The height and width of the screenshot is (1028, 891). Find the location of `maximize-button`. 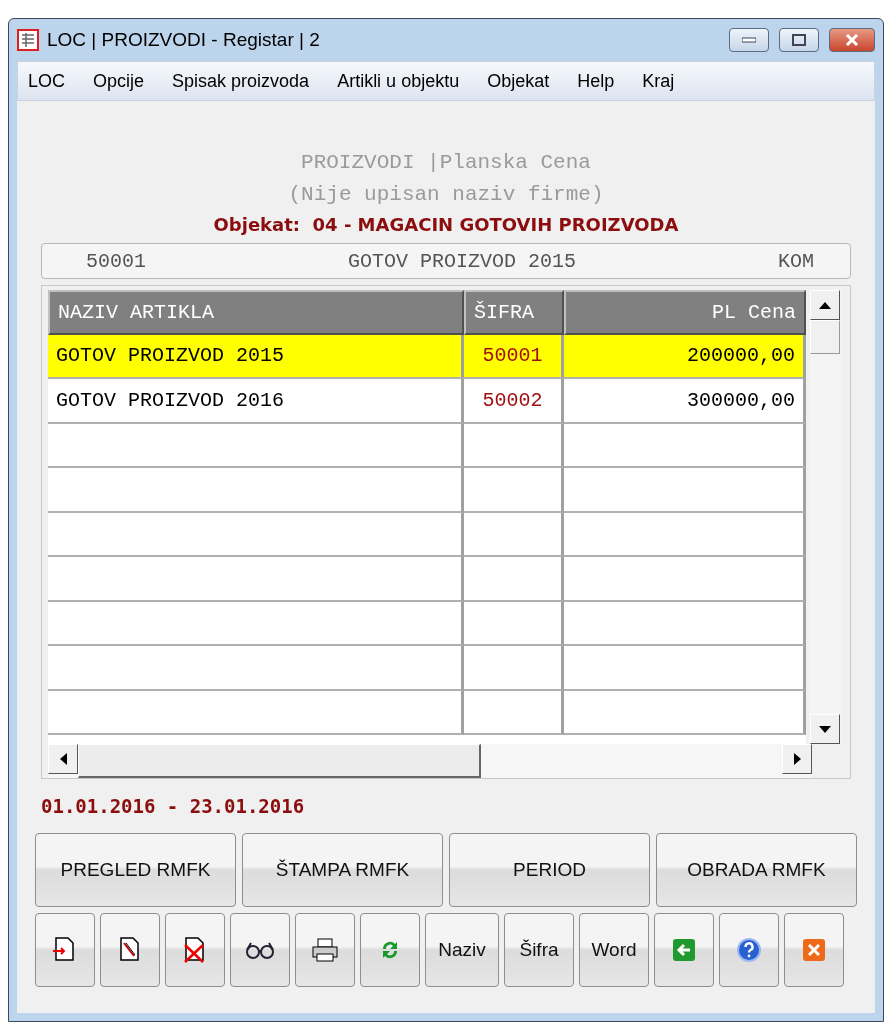

maximize-button is located at coordinates (799, 40).